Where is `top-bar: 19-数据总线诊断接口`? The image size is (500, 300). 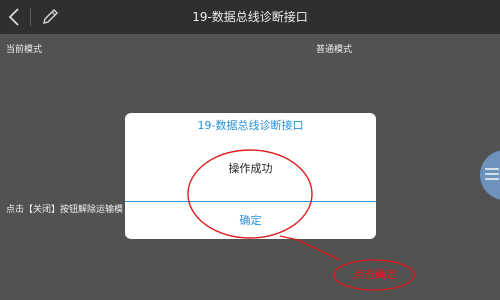 top-bar: 19-数据总线诊断接口 is located at coordinates (250, 17).